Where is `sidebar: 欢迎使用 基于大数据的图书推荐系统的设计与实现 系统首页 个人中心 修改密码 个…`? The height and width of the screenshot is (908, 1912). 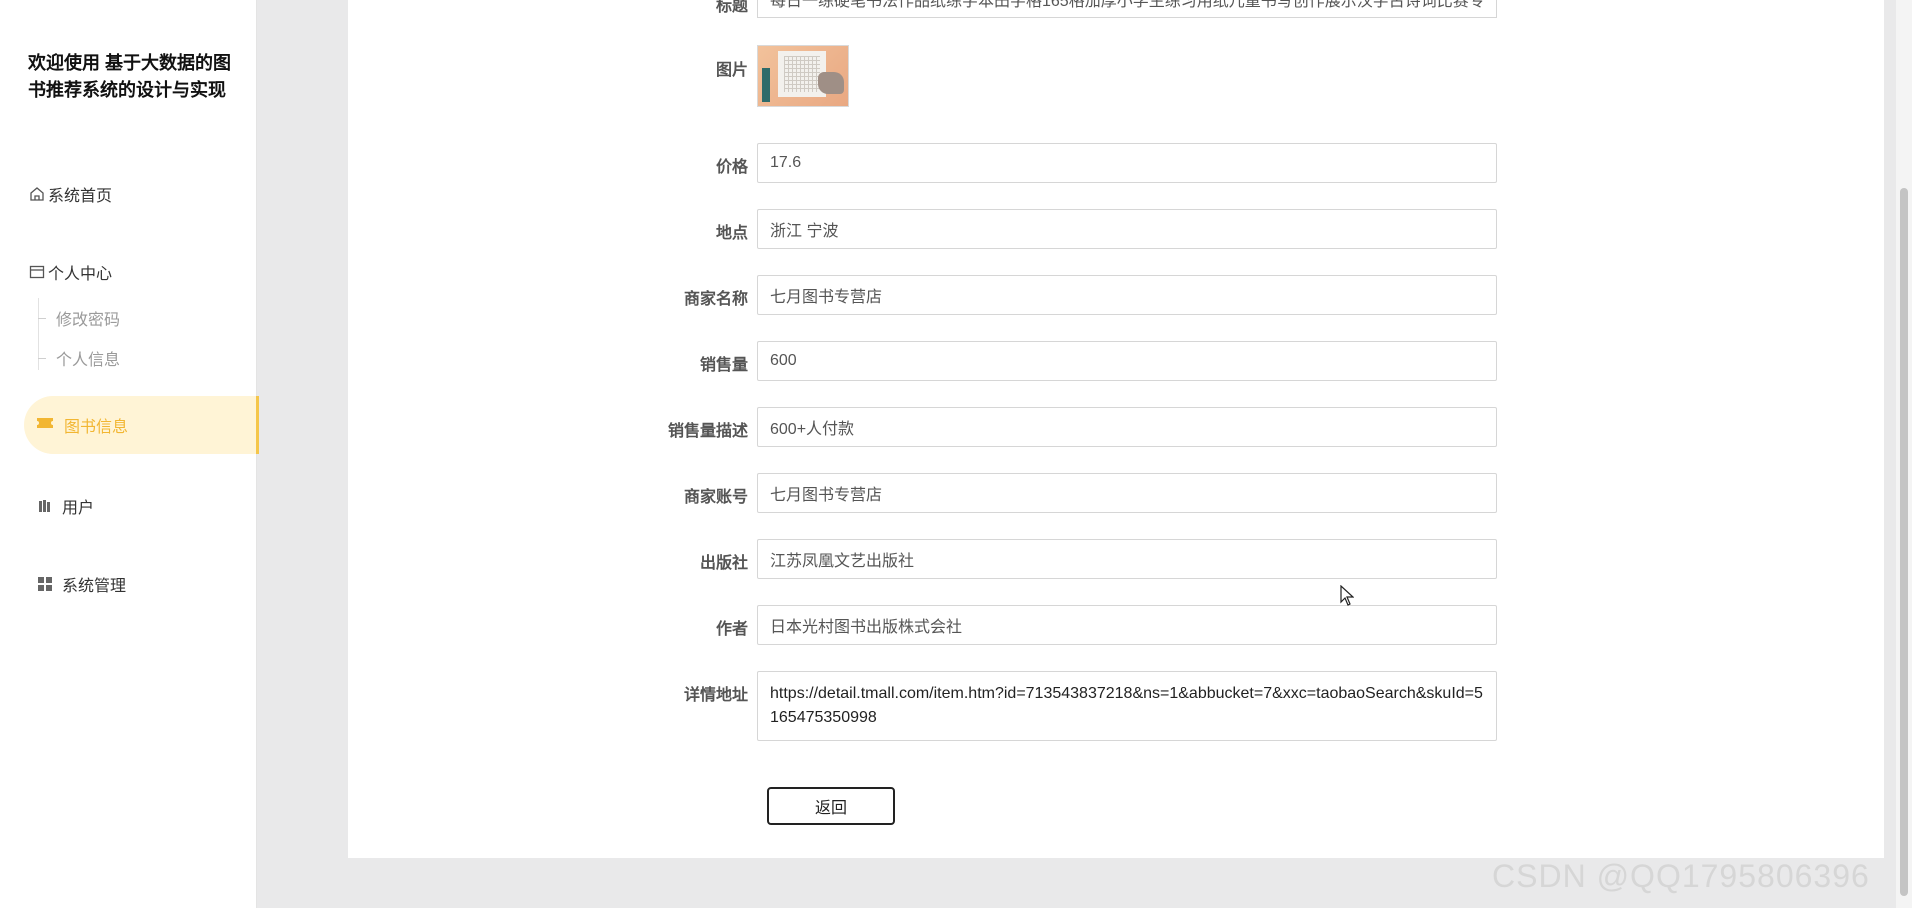 sidebar: 欢迎使用 基于大数据的图书推荐系统的设计与实现 系统首页 个人中心 修改密码 个… is located at coordinates (129, 454).